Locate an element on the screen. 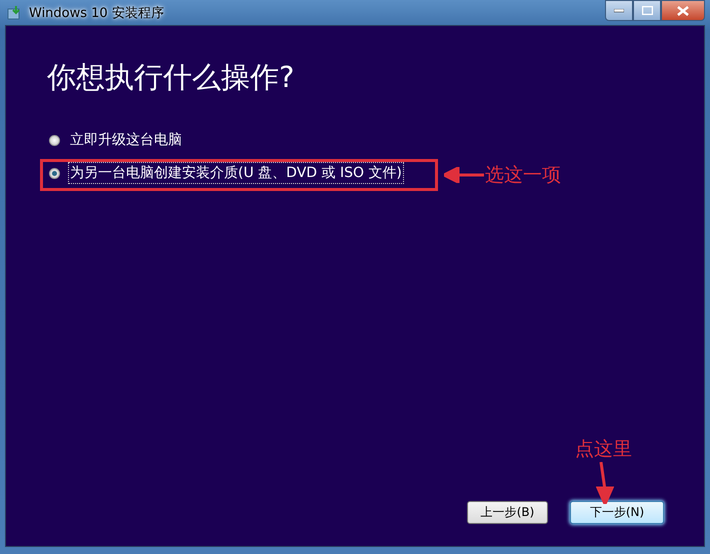  annotation-text: 点这里 is located at coordinates (603, 449).